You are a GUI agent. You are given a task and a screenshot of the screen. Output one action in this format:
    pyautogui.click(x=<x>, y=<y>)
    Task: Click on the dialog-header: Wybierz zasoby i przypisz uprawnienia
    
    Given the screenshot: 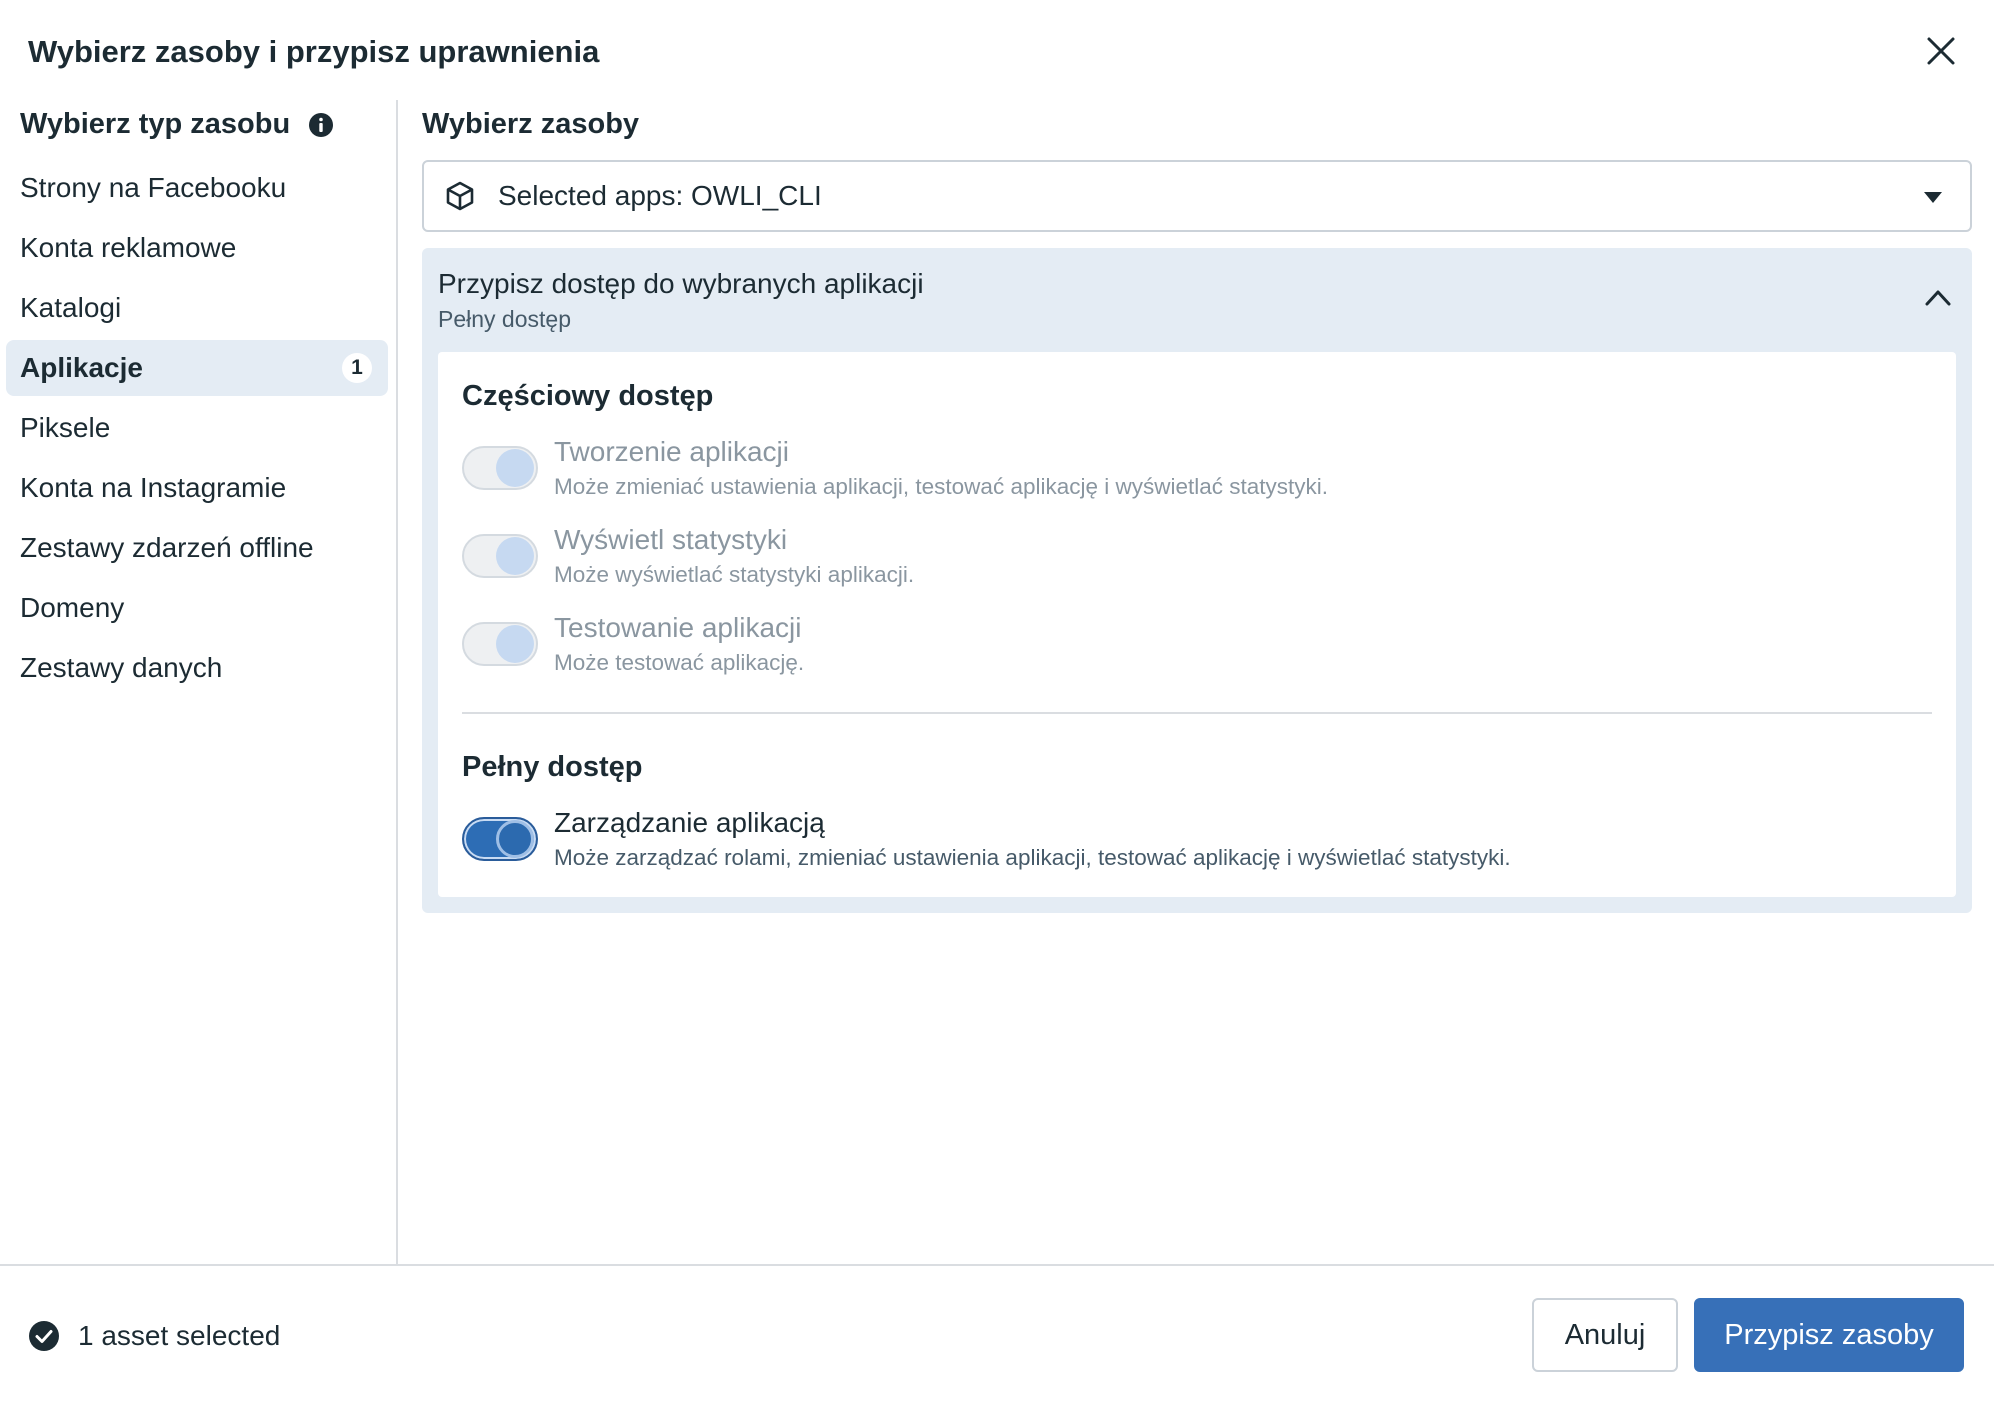 What is the action you would take?
    pyautogui.click(x=997, y=50)
    